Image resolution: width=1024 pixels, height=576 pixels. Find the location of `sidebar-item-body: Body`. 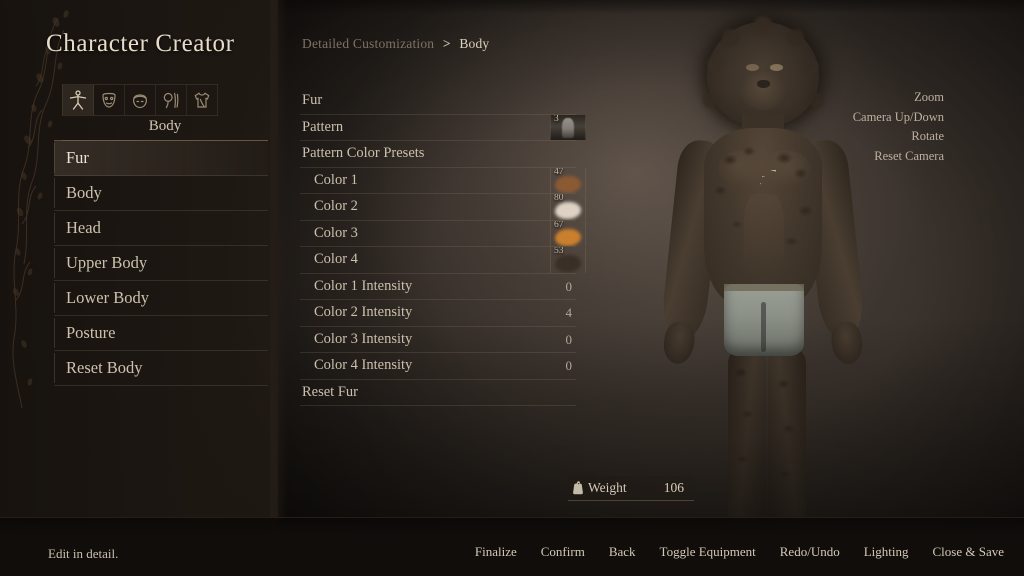

sidebar-item-body: Body is located at coordinates (161, 193).